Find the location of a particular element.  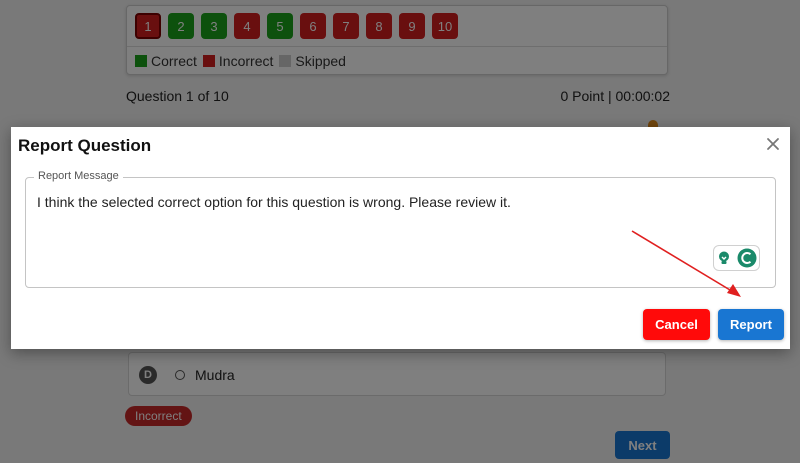

report-message-label: Report Message is located at coordinates (78, 176).